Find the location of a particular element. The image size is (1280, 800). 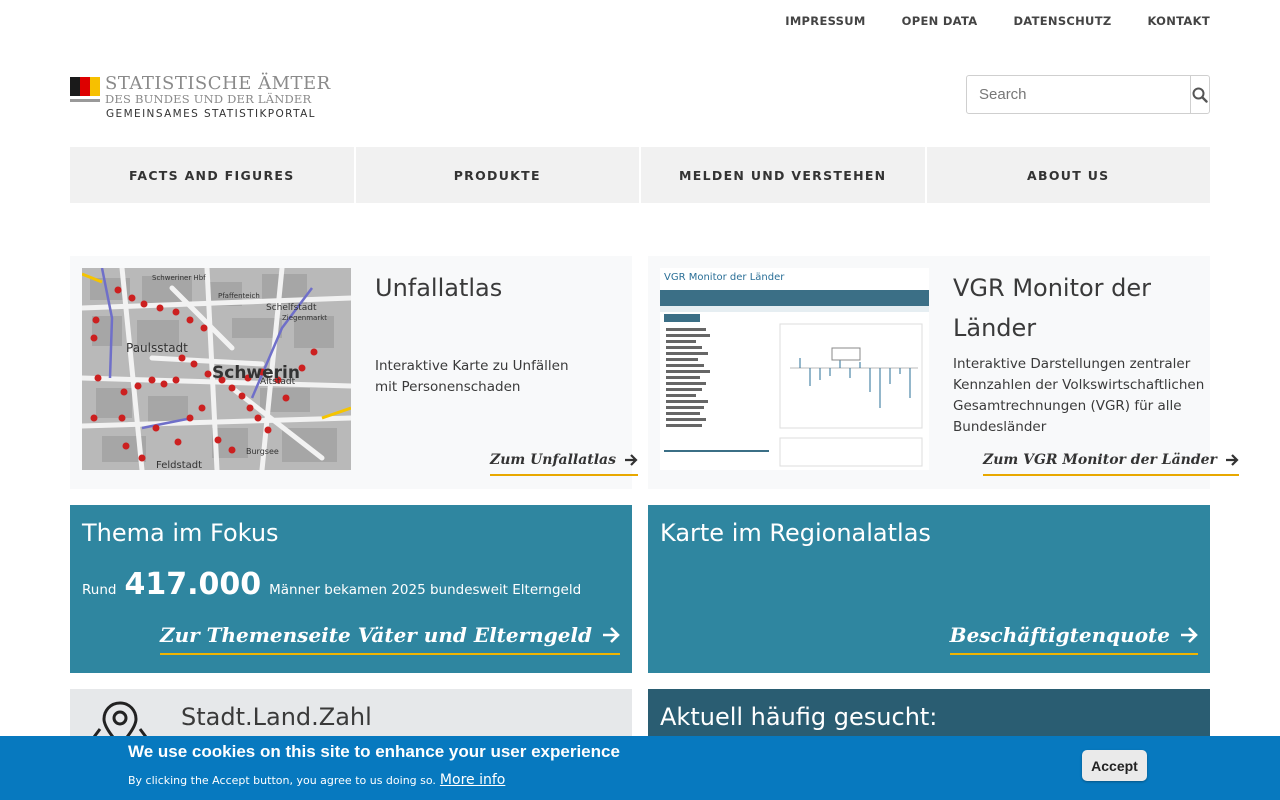

link-zum-vgr-monitor: Zum VGR Monitor der Länder is located at coordinates (1111, 464).